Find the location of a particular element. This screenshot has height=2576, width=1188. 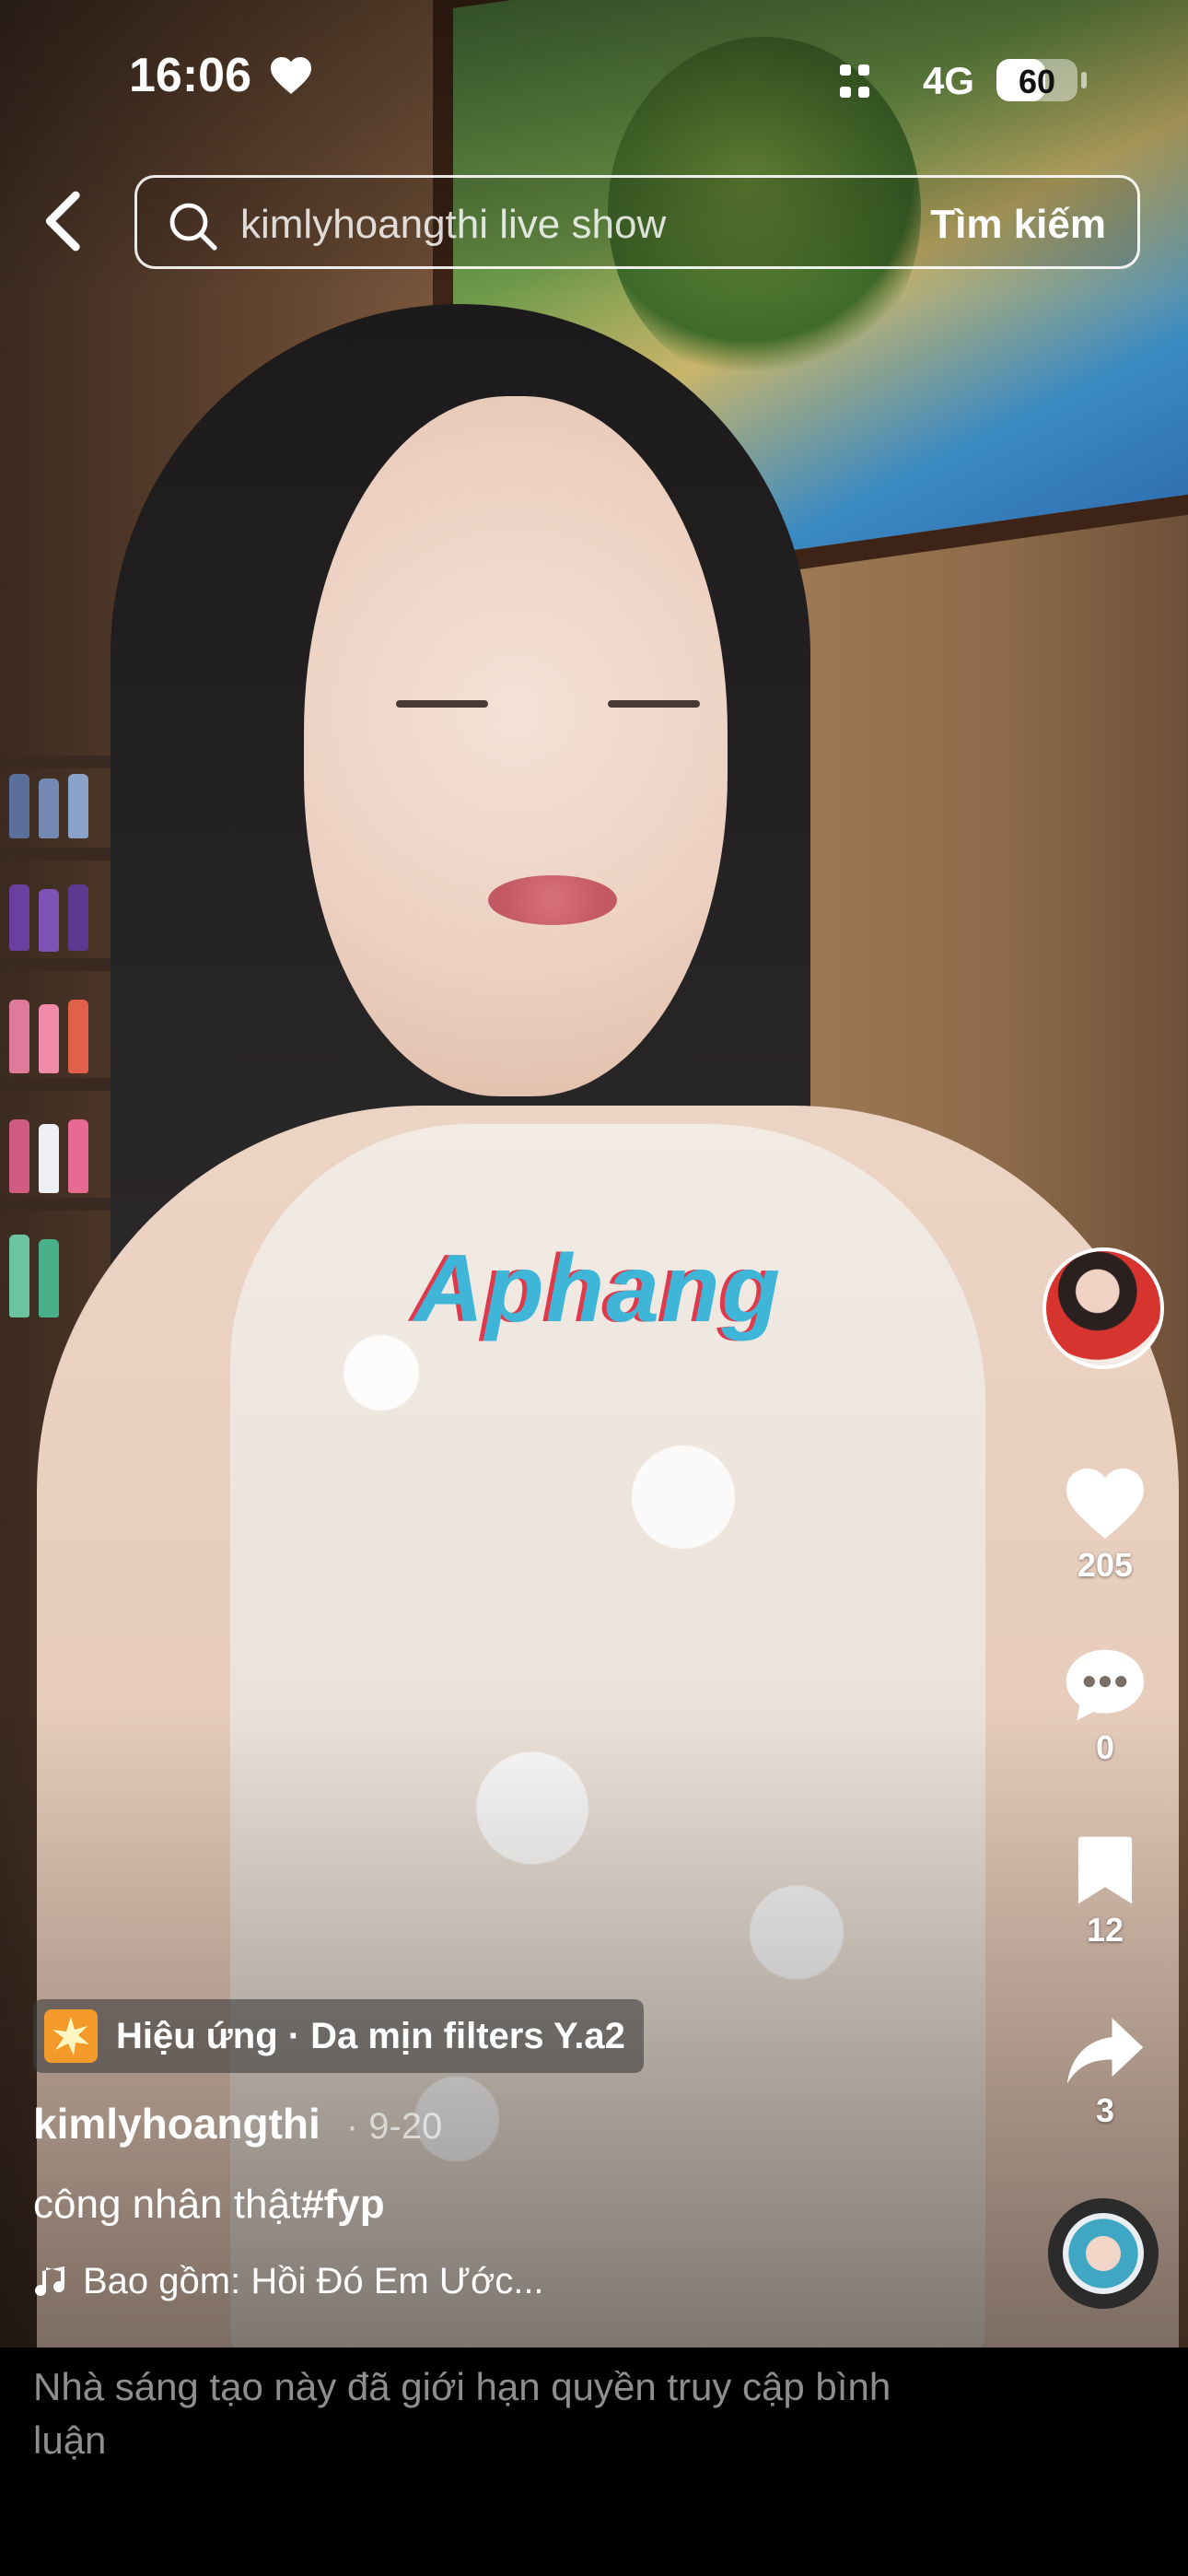

like-button: 205 is located at coordinates (1105, 1525).